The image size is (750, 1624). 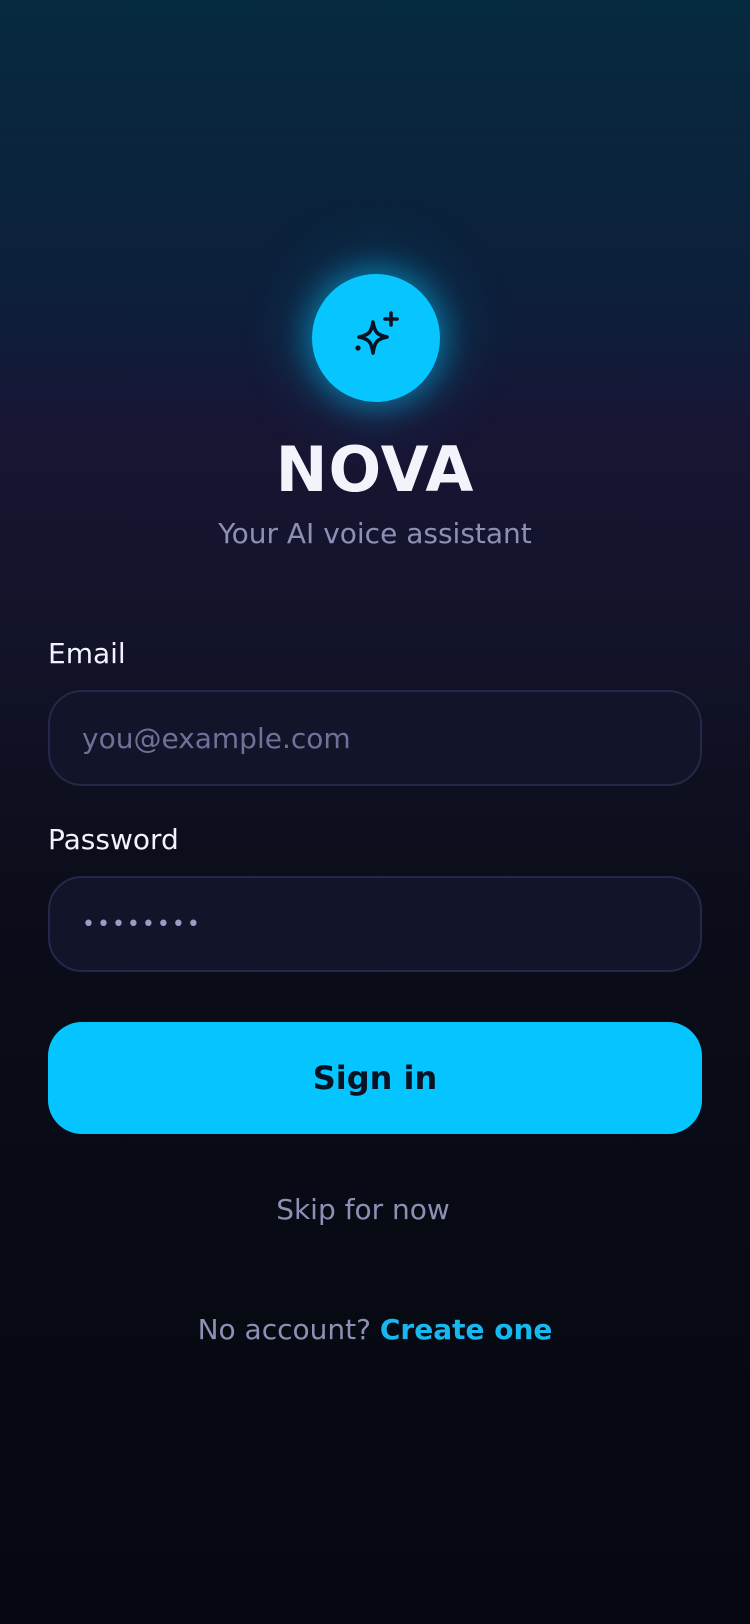 I want to click on sparkle-icon, so click(x=377, y=333).